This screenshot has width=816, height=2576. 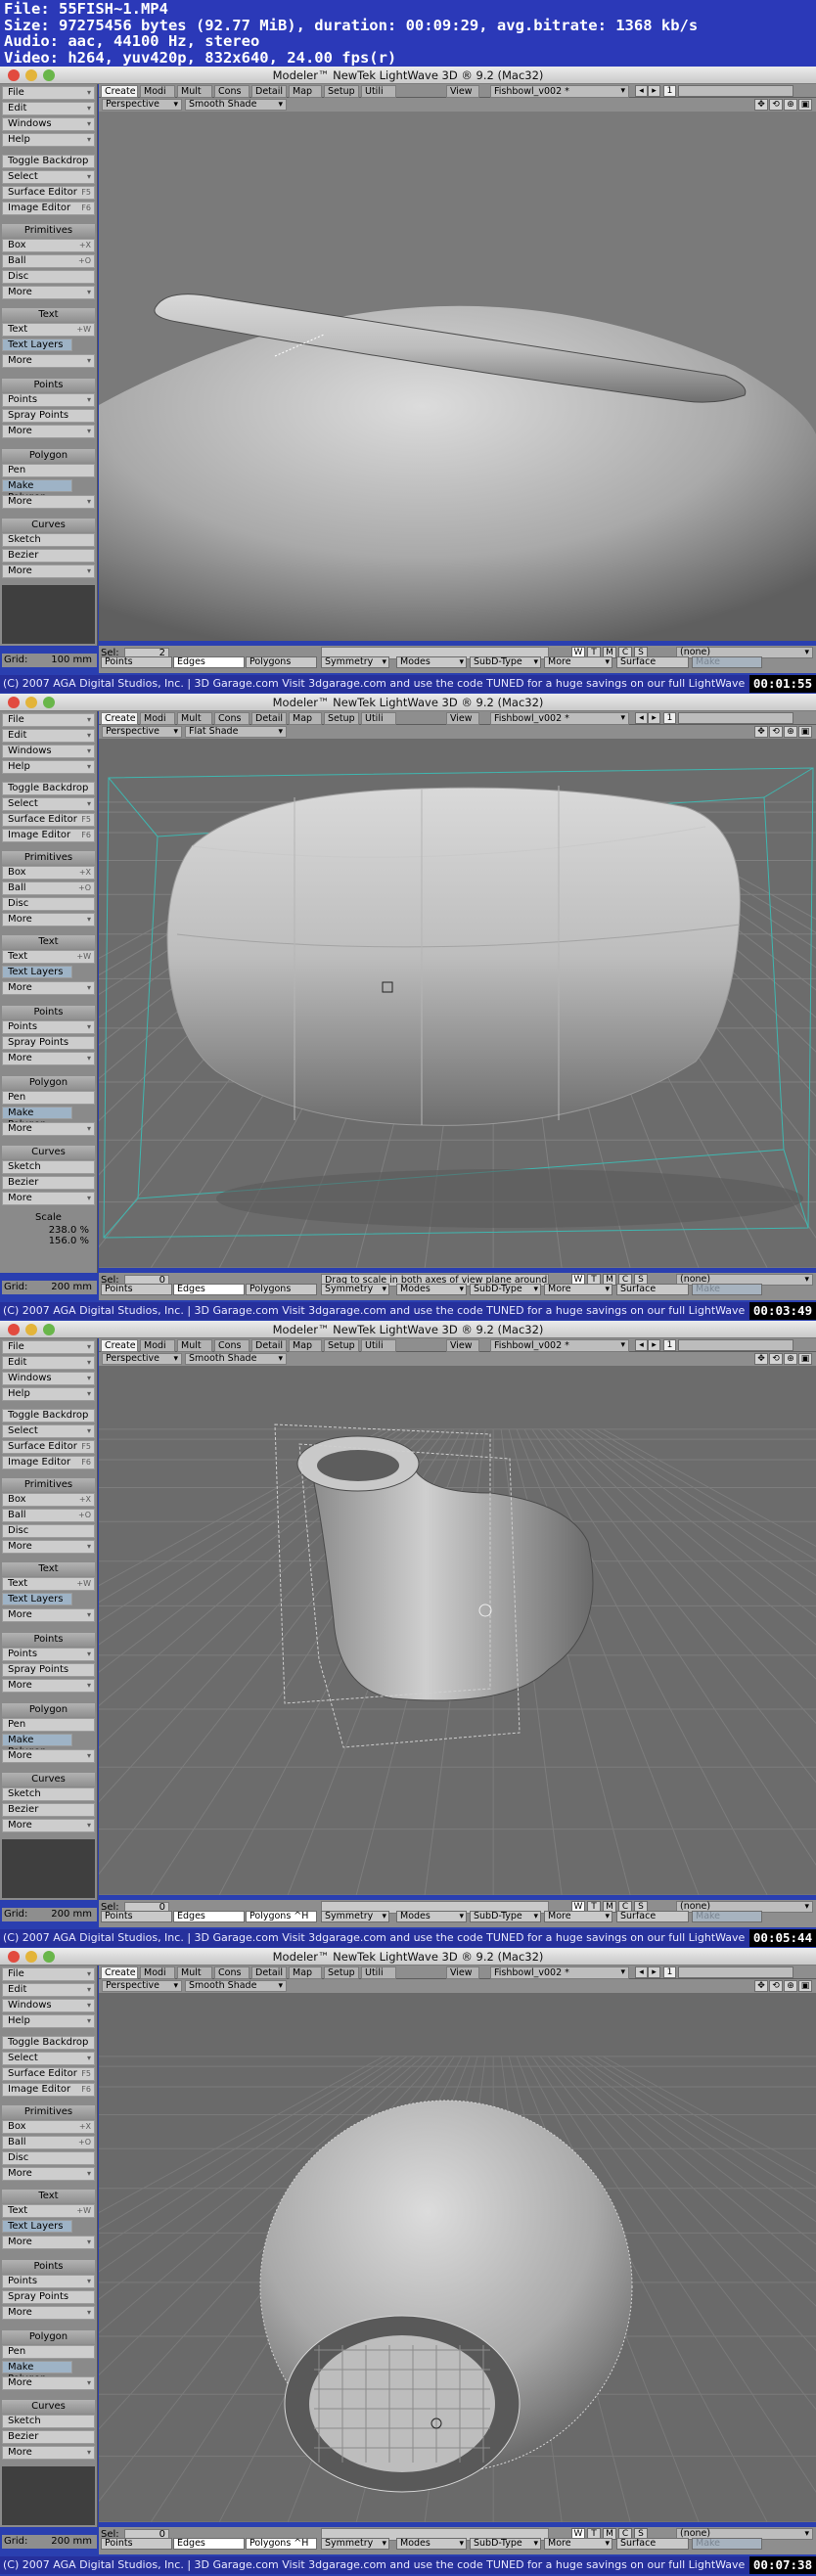 I want to click on scale-value-horizontal: 238.0 %, so click(x=48, y=1230).